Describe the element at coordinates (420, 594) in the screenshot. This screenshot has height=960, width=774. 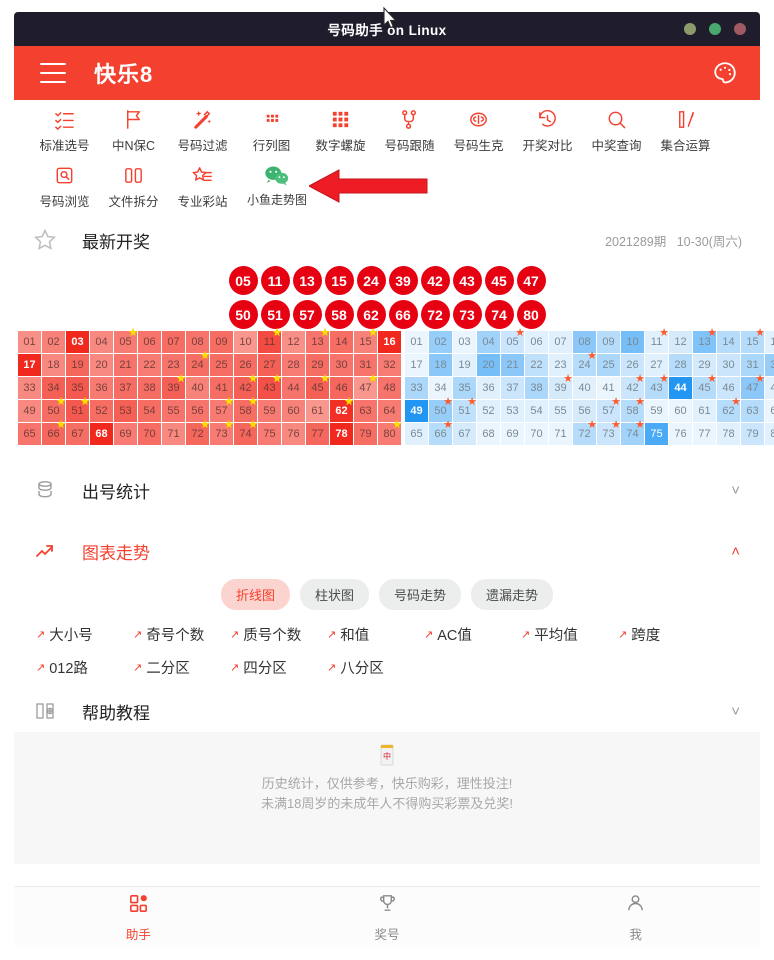
I see `trend-tab-号码走势: 号码走势` at that location.